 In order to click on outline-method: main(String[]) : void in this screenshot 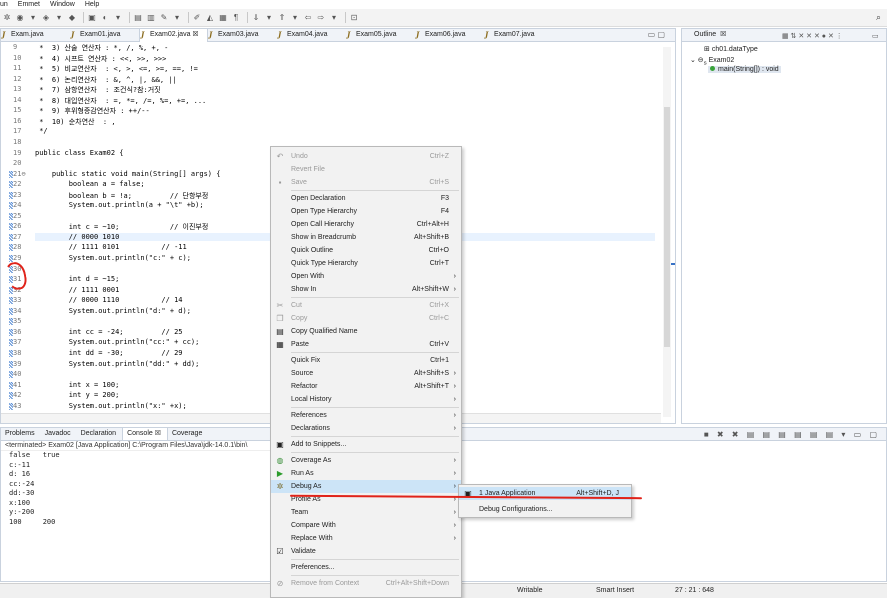, I will do `click(744, 69)`.